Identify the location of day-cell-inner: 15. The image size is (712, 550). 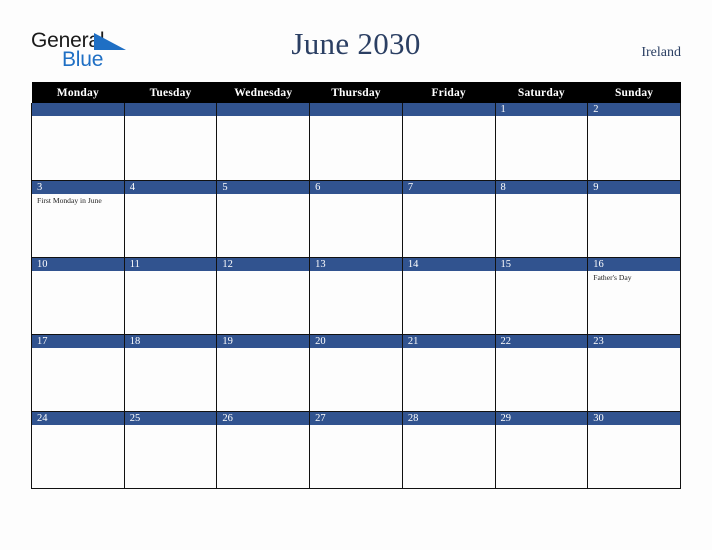
(541, 295).